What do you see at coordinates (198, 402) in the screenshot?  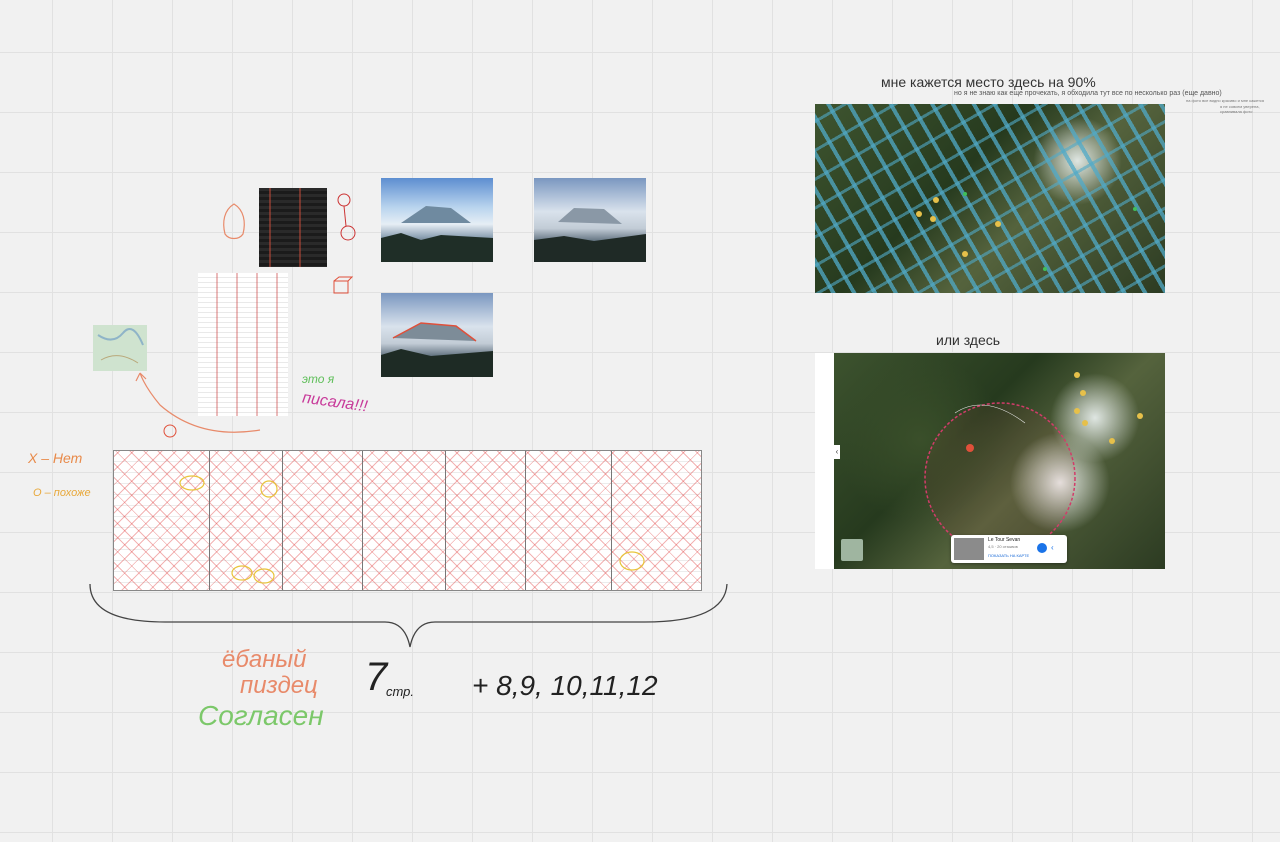 I see `arrow-to-map-icon` at bounding box center [198, 402].